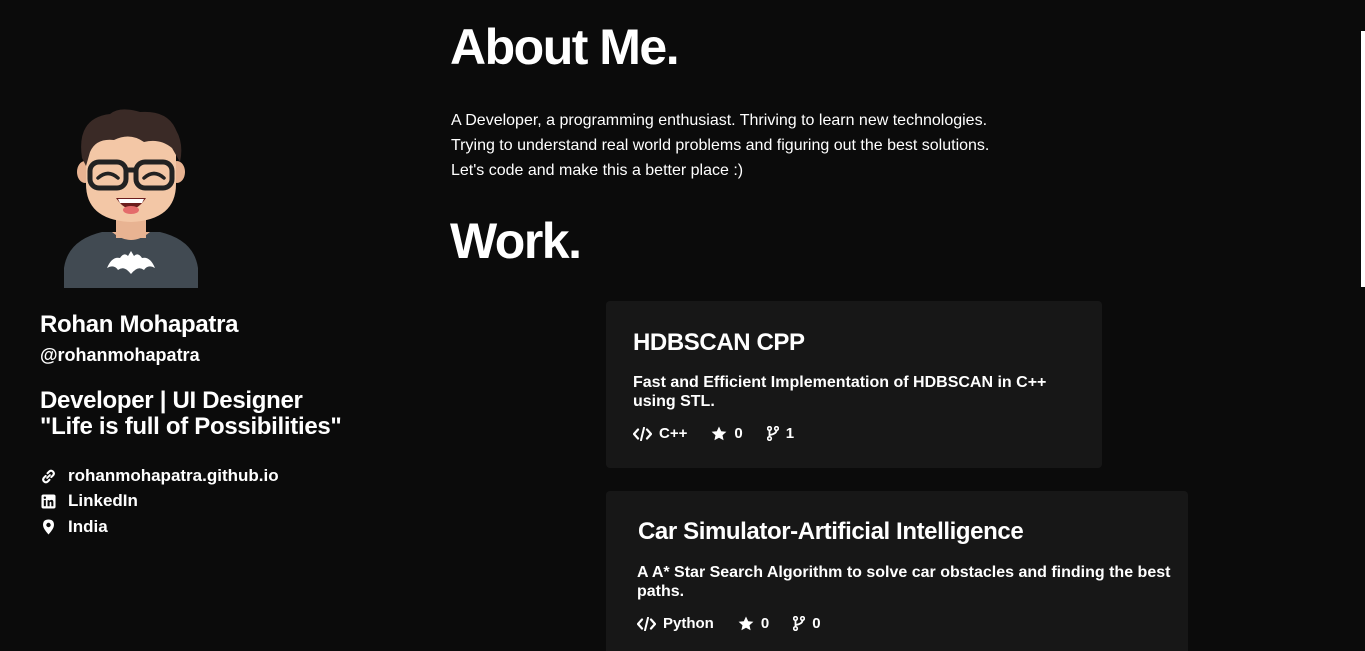 This screenshot has width=1365, height=651. I want to click on scrollbar, so click(1363, 159).